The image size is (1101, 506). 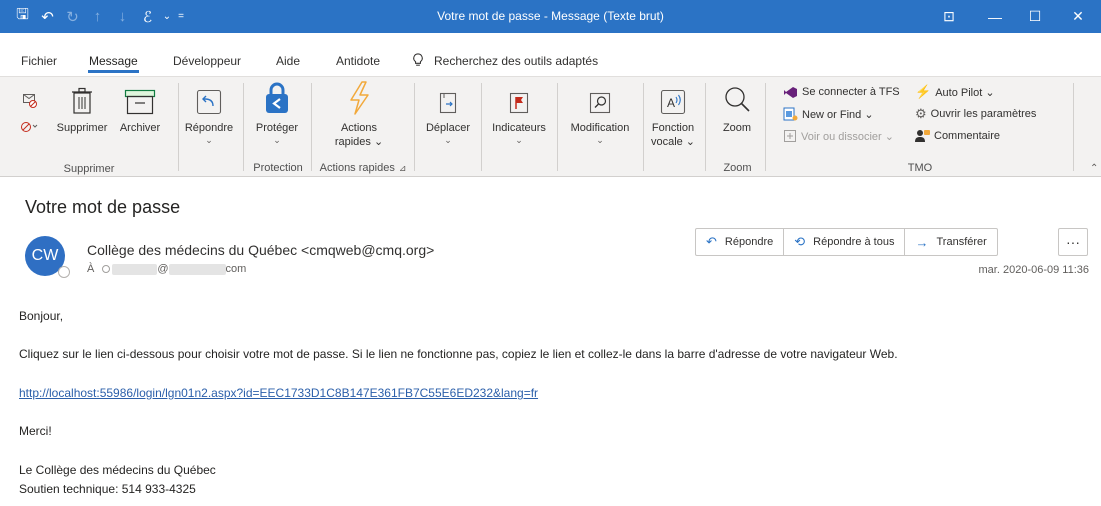 What do you see at coordinates (519, 103) in the screenshot?
I see `flag-icon` at bounding box center [519, 103].